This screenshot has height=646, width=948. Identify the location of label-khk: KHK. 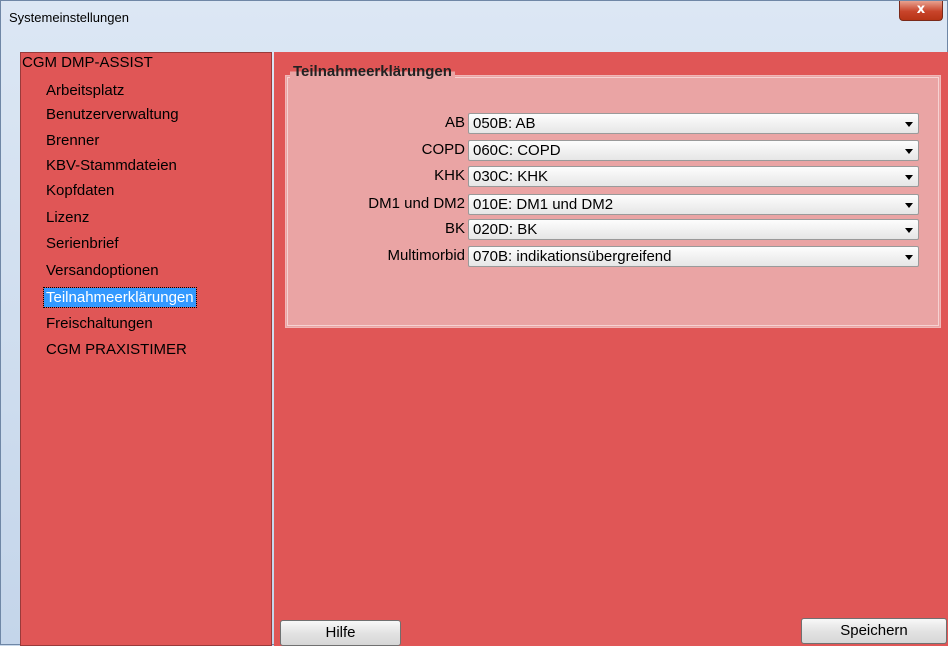
(449, 175).